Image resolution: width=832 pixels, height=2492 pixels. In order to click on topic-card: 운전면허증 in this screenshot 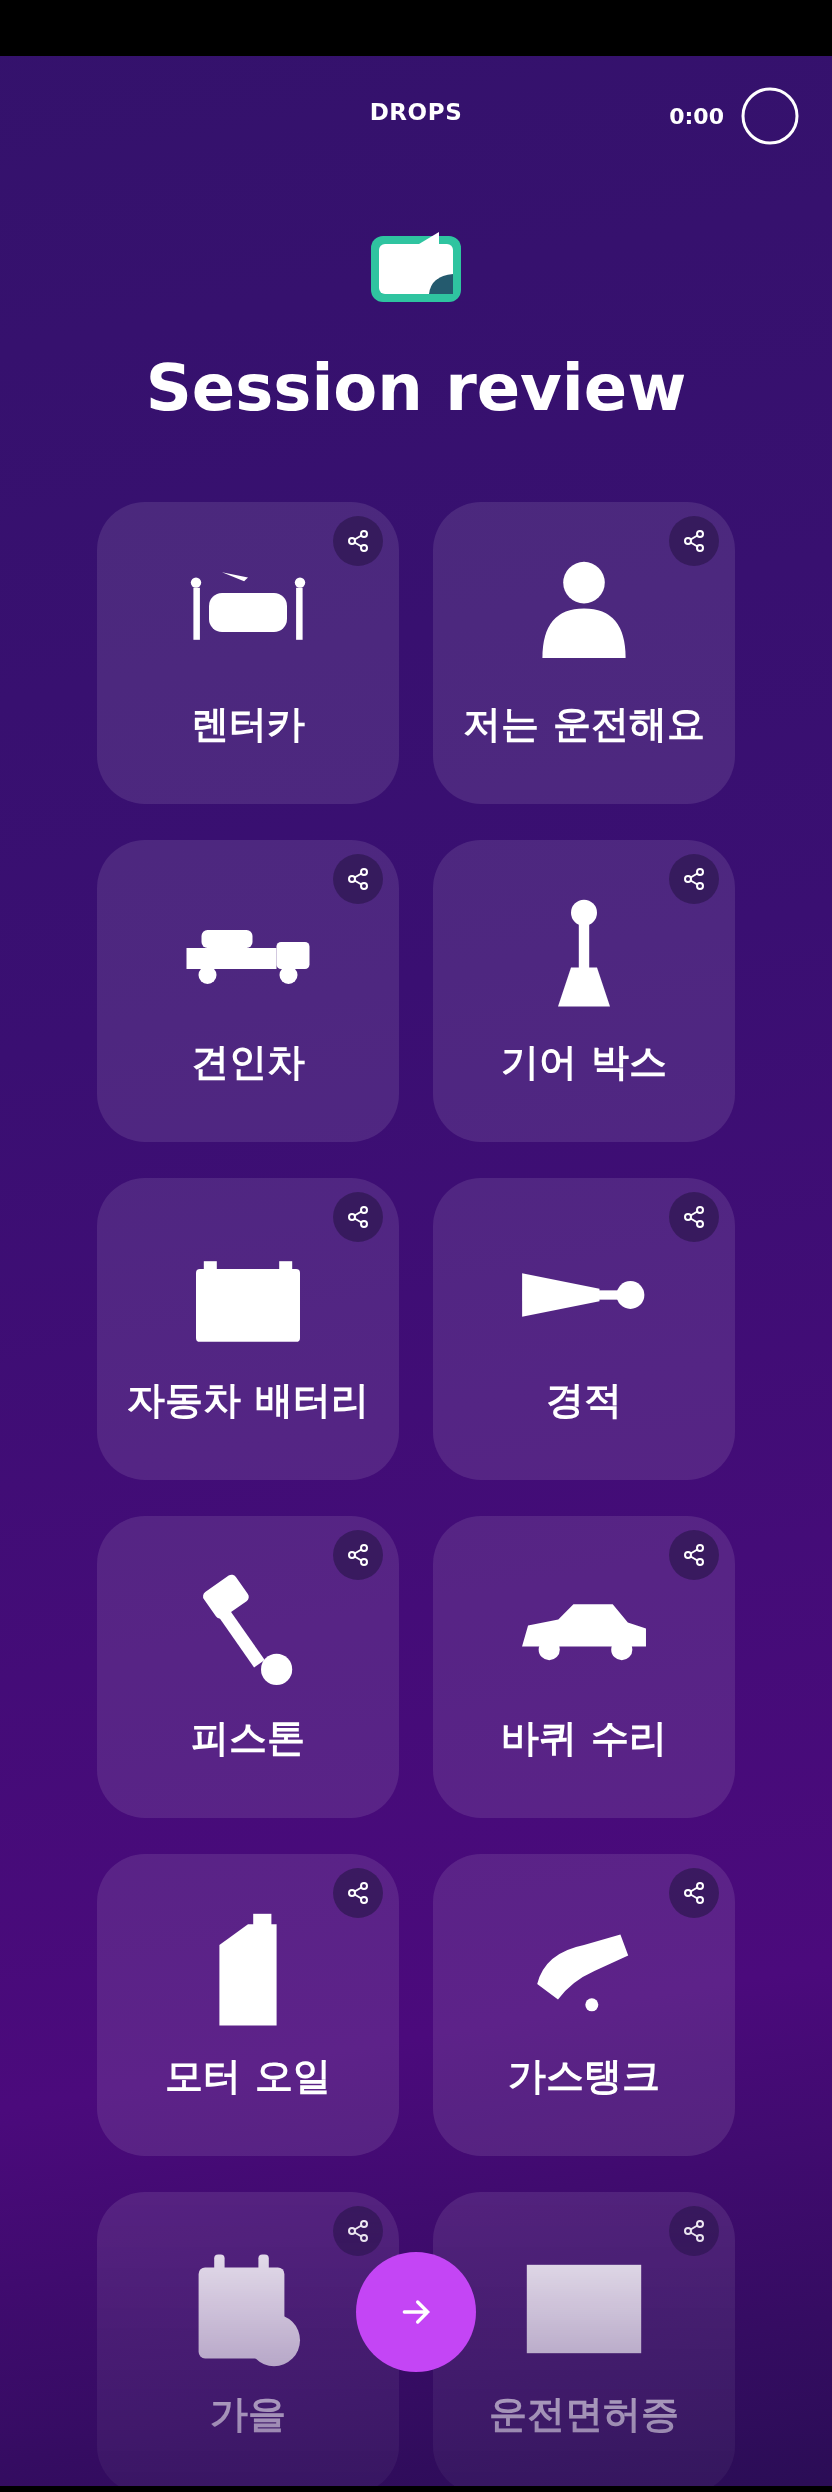, I will do `click(584, 2339)`.